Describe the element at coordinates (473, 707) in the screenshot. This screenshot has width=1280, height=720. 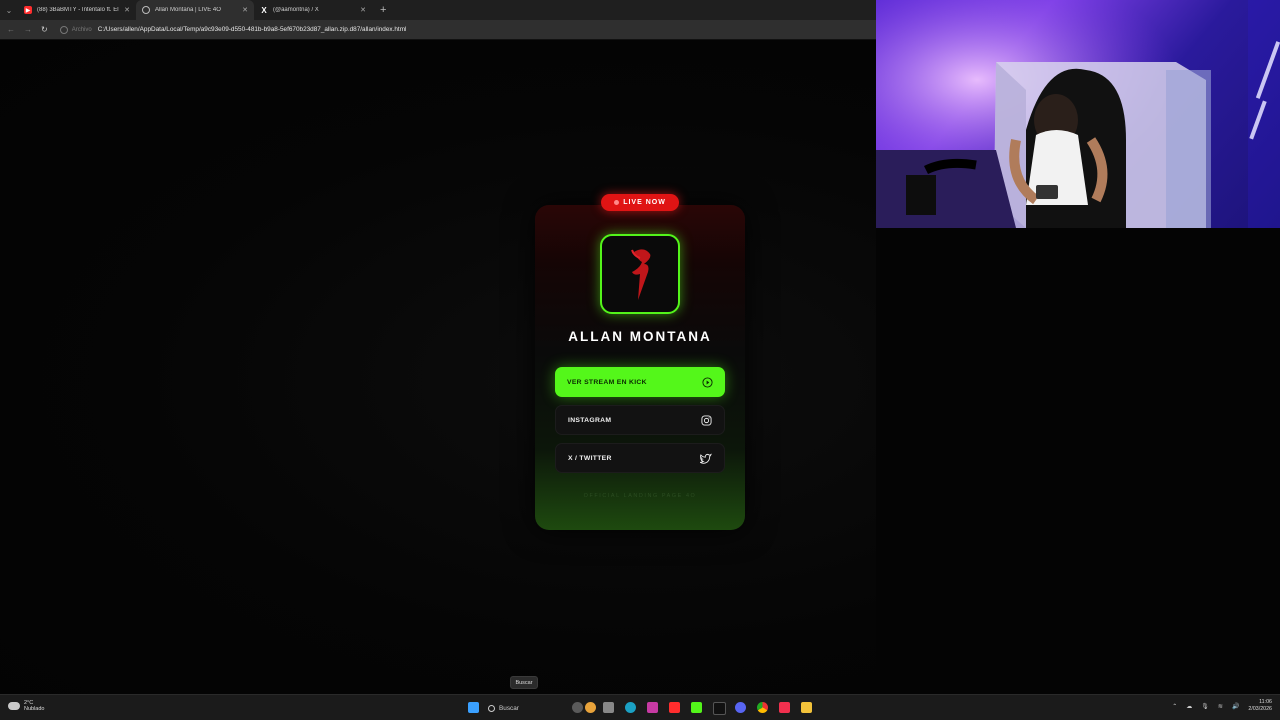
I see `windows-start-icon` at that location.